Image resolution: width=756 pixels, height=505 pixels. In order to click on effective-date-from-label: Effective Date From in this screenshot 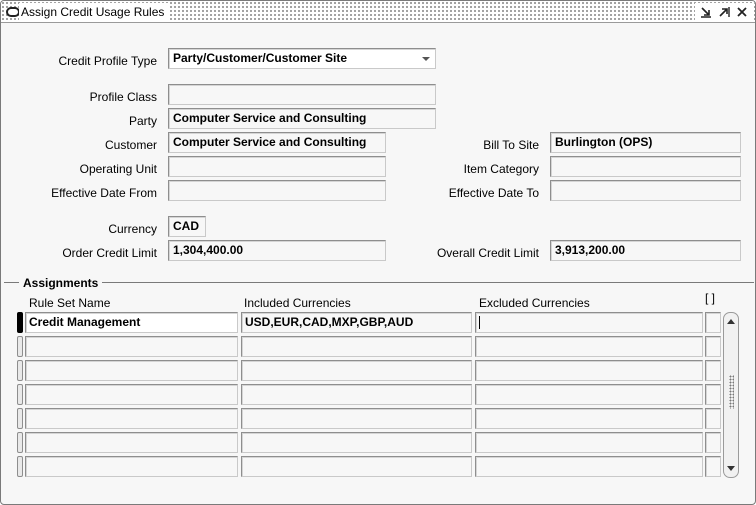, I will do `click(104, 193)`.